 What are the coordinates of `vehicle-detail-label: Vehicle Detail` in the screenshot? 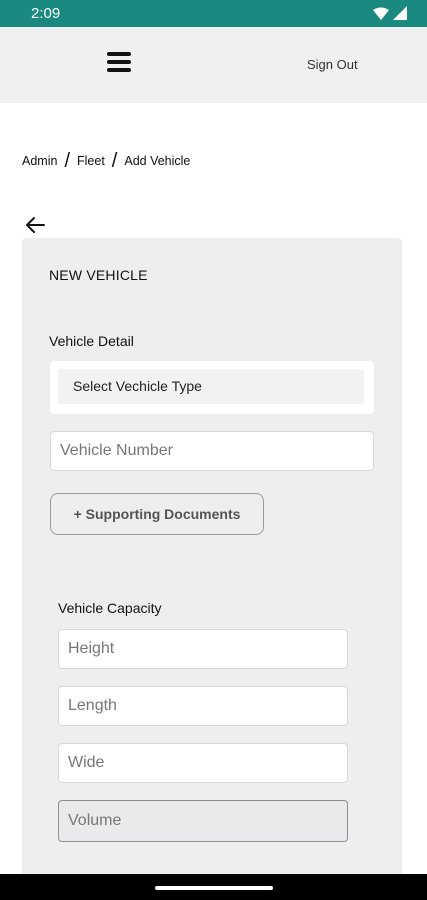 It's located at (91, 341).